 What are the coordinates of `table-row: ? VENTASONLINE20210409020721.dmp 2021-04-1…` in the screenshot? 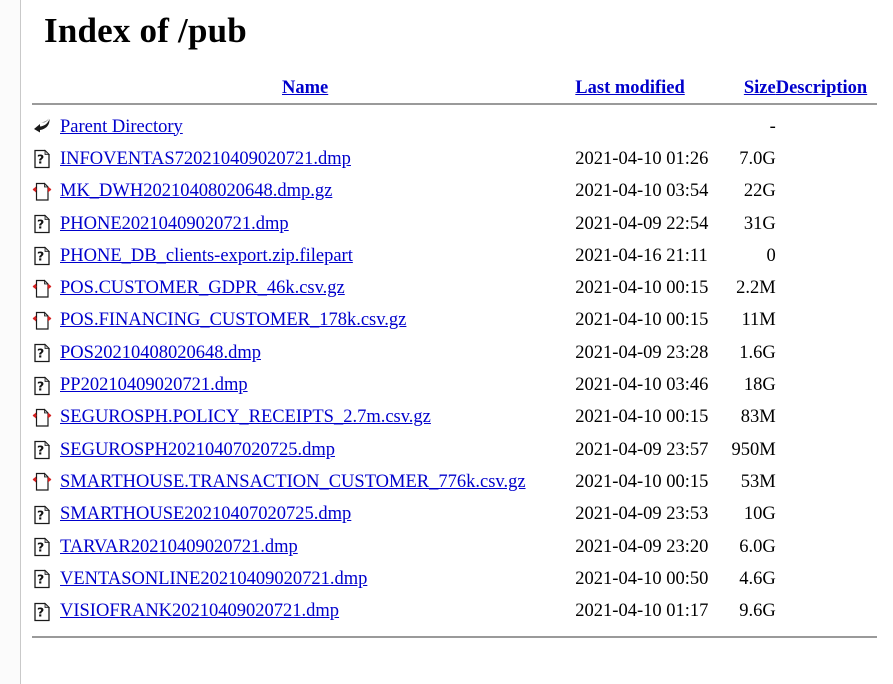 It's located at (454, 579).